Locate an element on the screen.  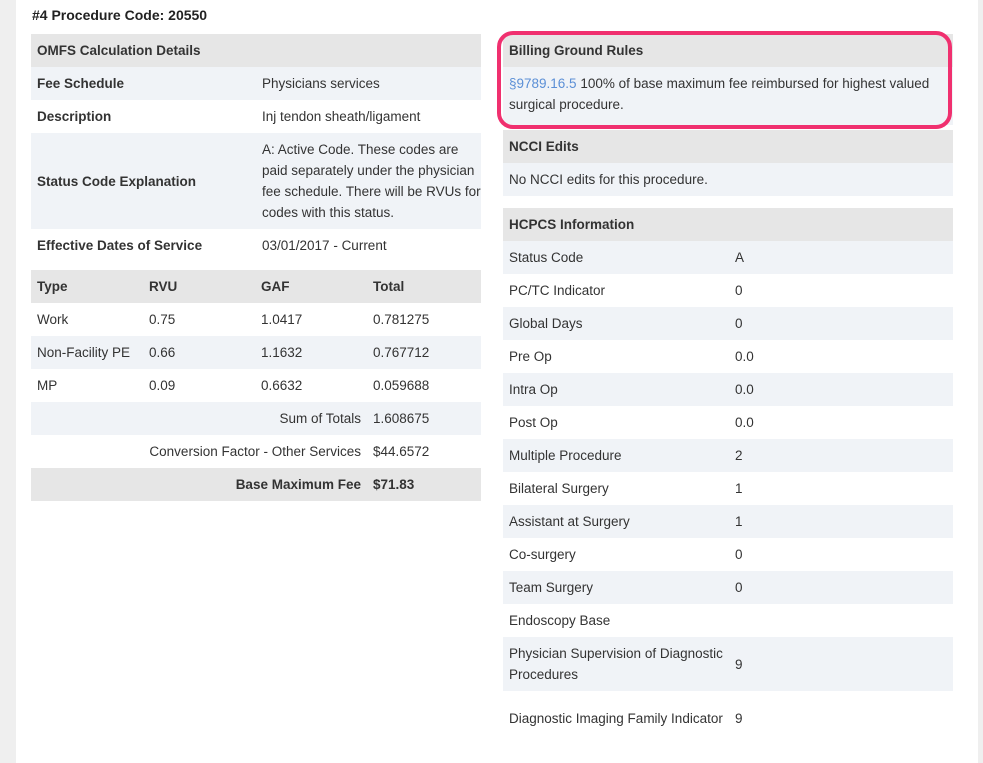
co-surgery-value: 0 is located at coordinates (739, 554).